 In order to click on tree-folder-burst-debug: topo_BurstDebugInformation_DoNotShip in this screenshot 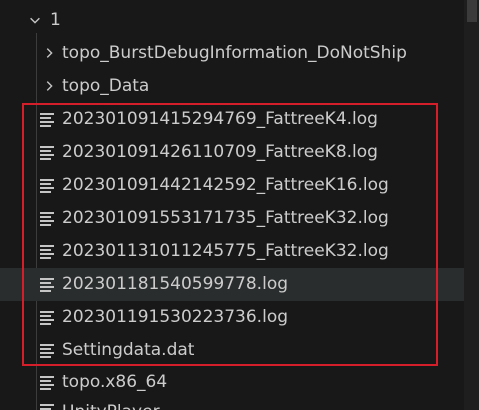, I will do `click(239, 53)`.